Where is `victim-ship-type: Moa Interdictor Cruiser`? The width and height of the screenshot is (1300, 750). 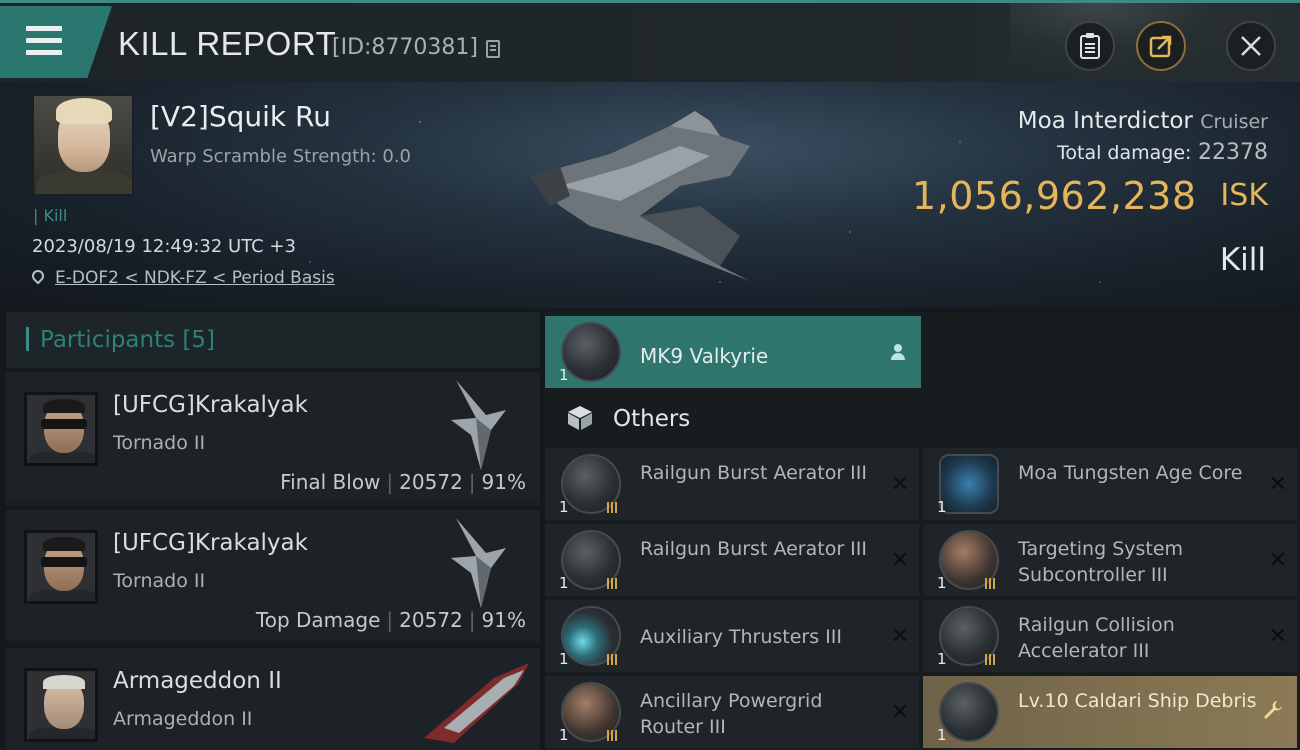
victim-ship-type: Moa Interdictor Cruiser is located at coordinates (1143, 121).